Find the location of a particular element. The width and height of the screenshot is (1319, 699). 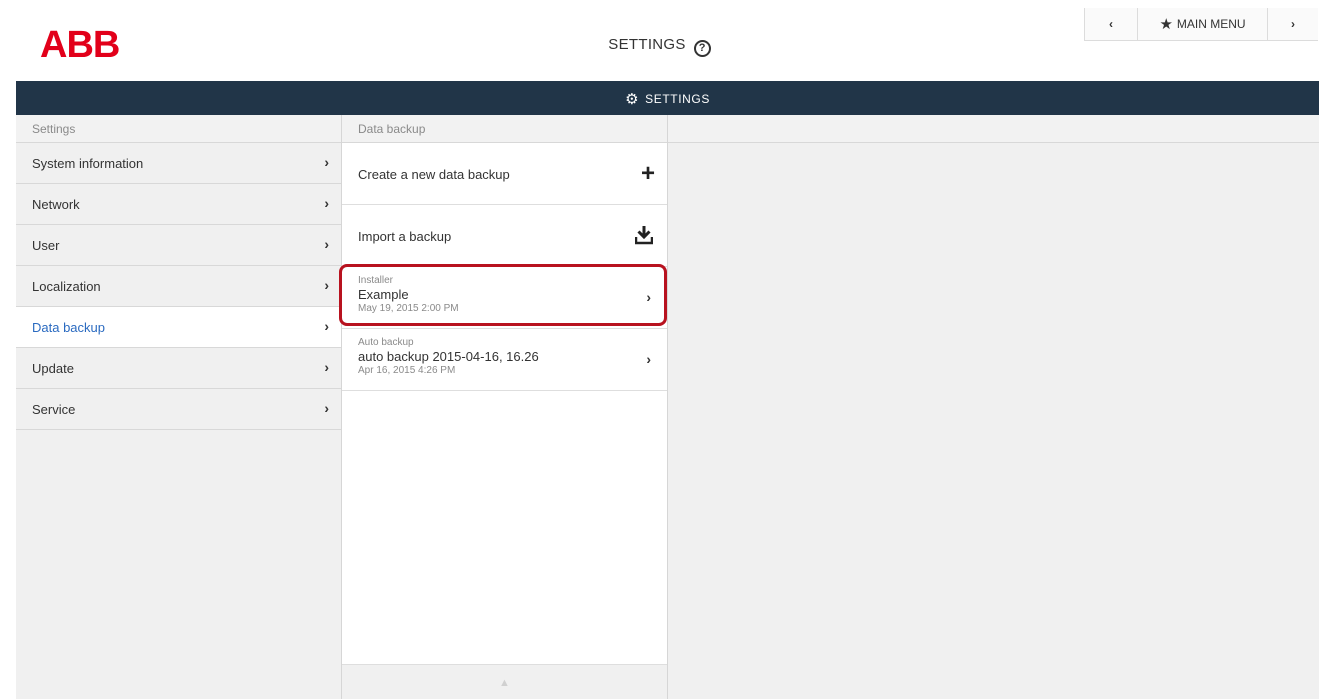

gear-icon: ⚙ is located at coordinates (632, 99).